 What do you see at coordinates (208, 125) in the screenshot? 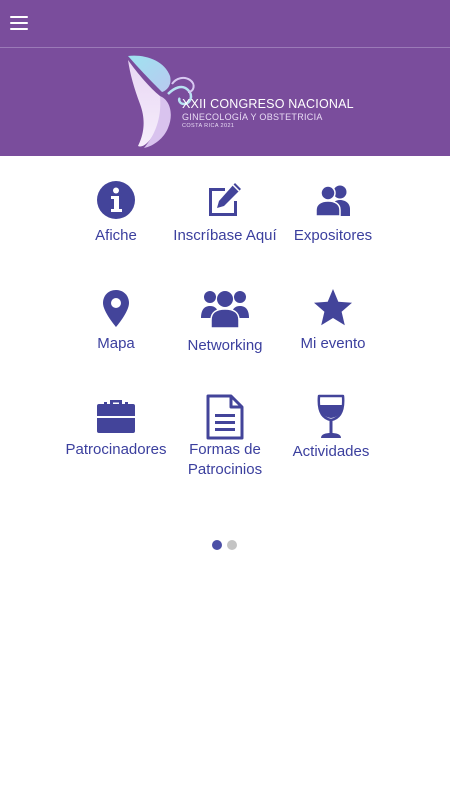
I see `logo-location: COSTA RICA 2021` at bounding box center [208, 125].